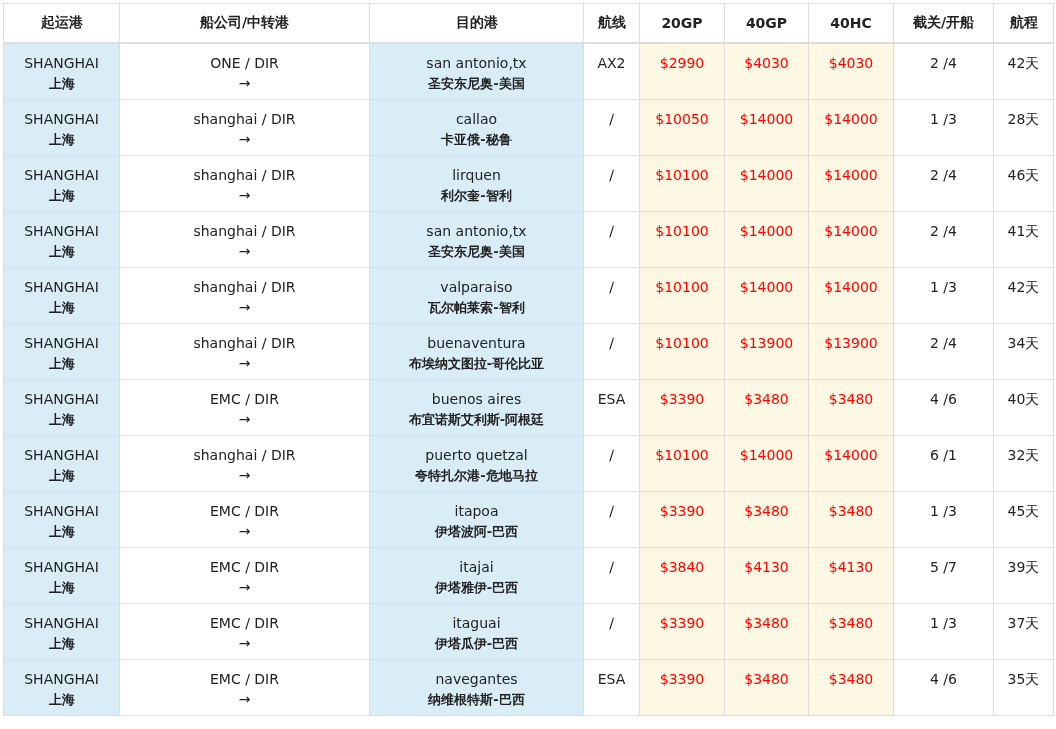 The image size is (1056, 729). What do you see at coordinates (1023, 463) in the screenshot?
I see `transit-time-cell: 32天` at bounding box center [1023, 463].